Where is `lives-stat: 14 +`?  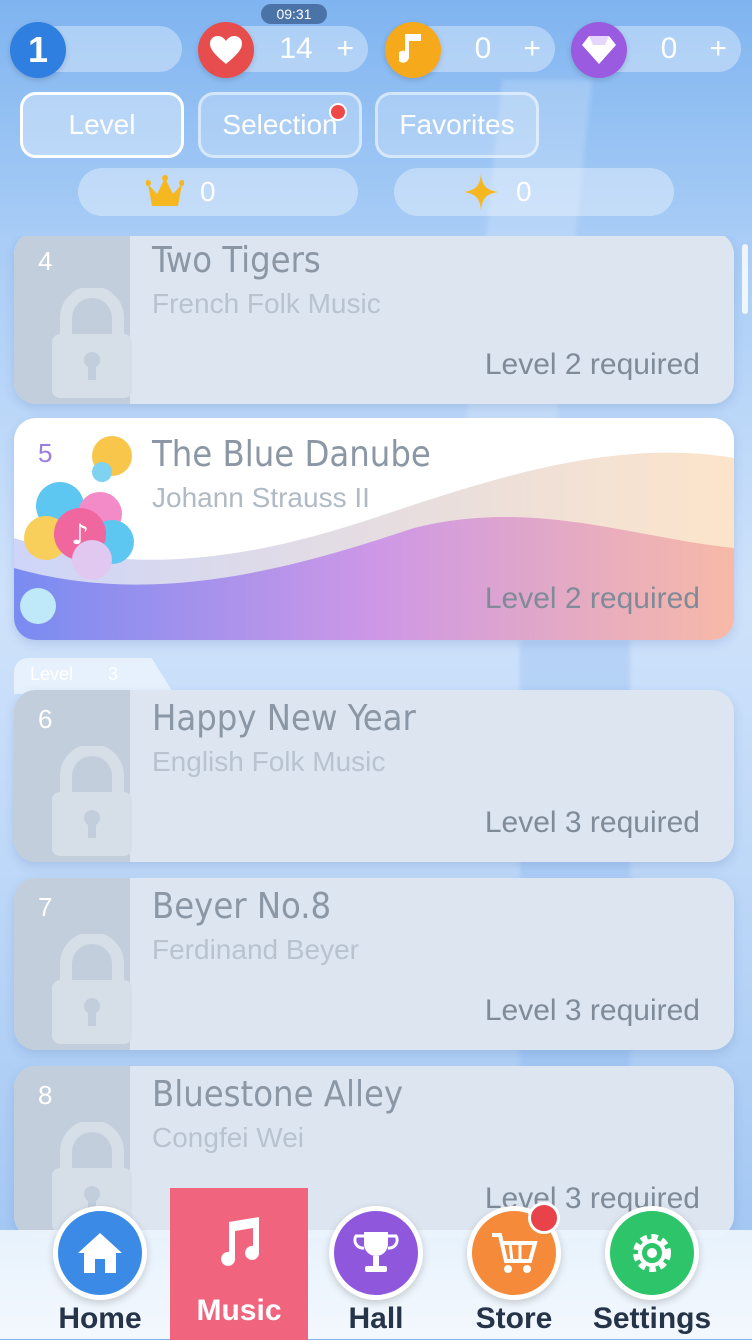 lives-stat: 14 + is located at coordinates (283, 50).